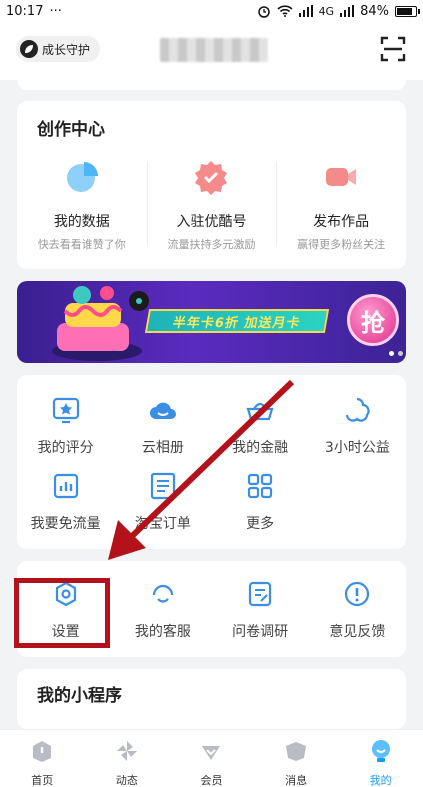  What do you see at coordinates (393, 49) in the screenshot?
I see `scan-icon` at bounding box center [393, 49].